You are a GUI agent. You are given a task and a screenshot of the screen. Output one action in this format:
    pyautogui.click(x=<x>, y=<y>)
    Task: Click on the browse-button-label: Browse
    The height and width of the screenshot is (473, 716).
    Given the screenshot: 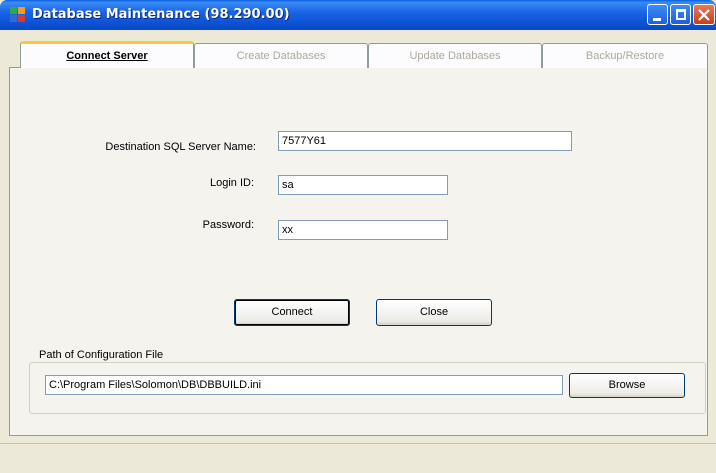 What is the action you would take?
    pyautogui.click(x=627, y=385)
    